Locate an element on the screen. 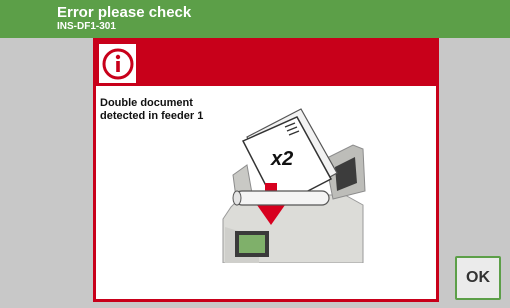 Image resolution: width=510 pixels, height=308 pixels. info-icon is located at coordinates (117, 63).